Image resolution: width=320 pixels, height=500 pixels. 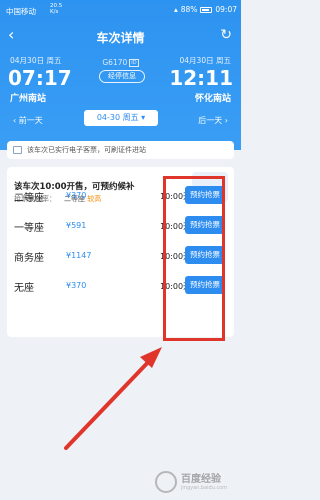 I want to click on arrow-shaft, so click(x=110, y=402).